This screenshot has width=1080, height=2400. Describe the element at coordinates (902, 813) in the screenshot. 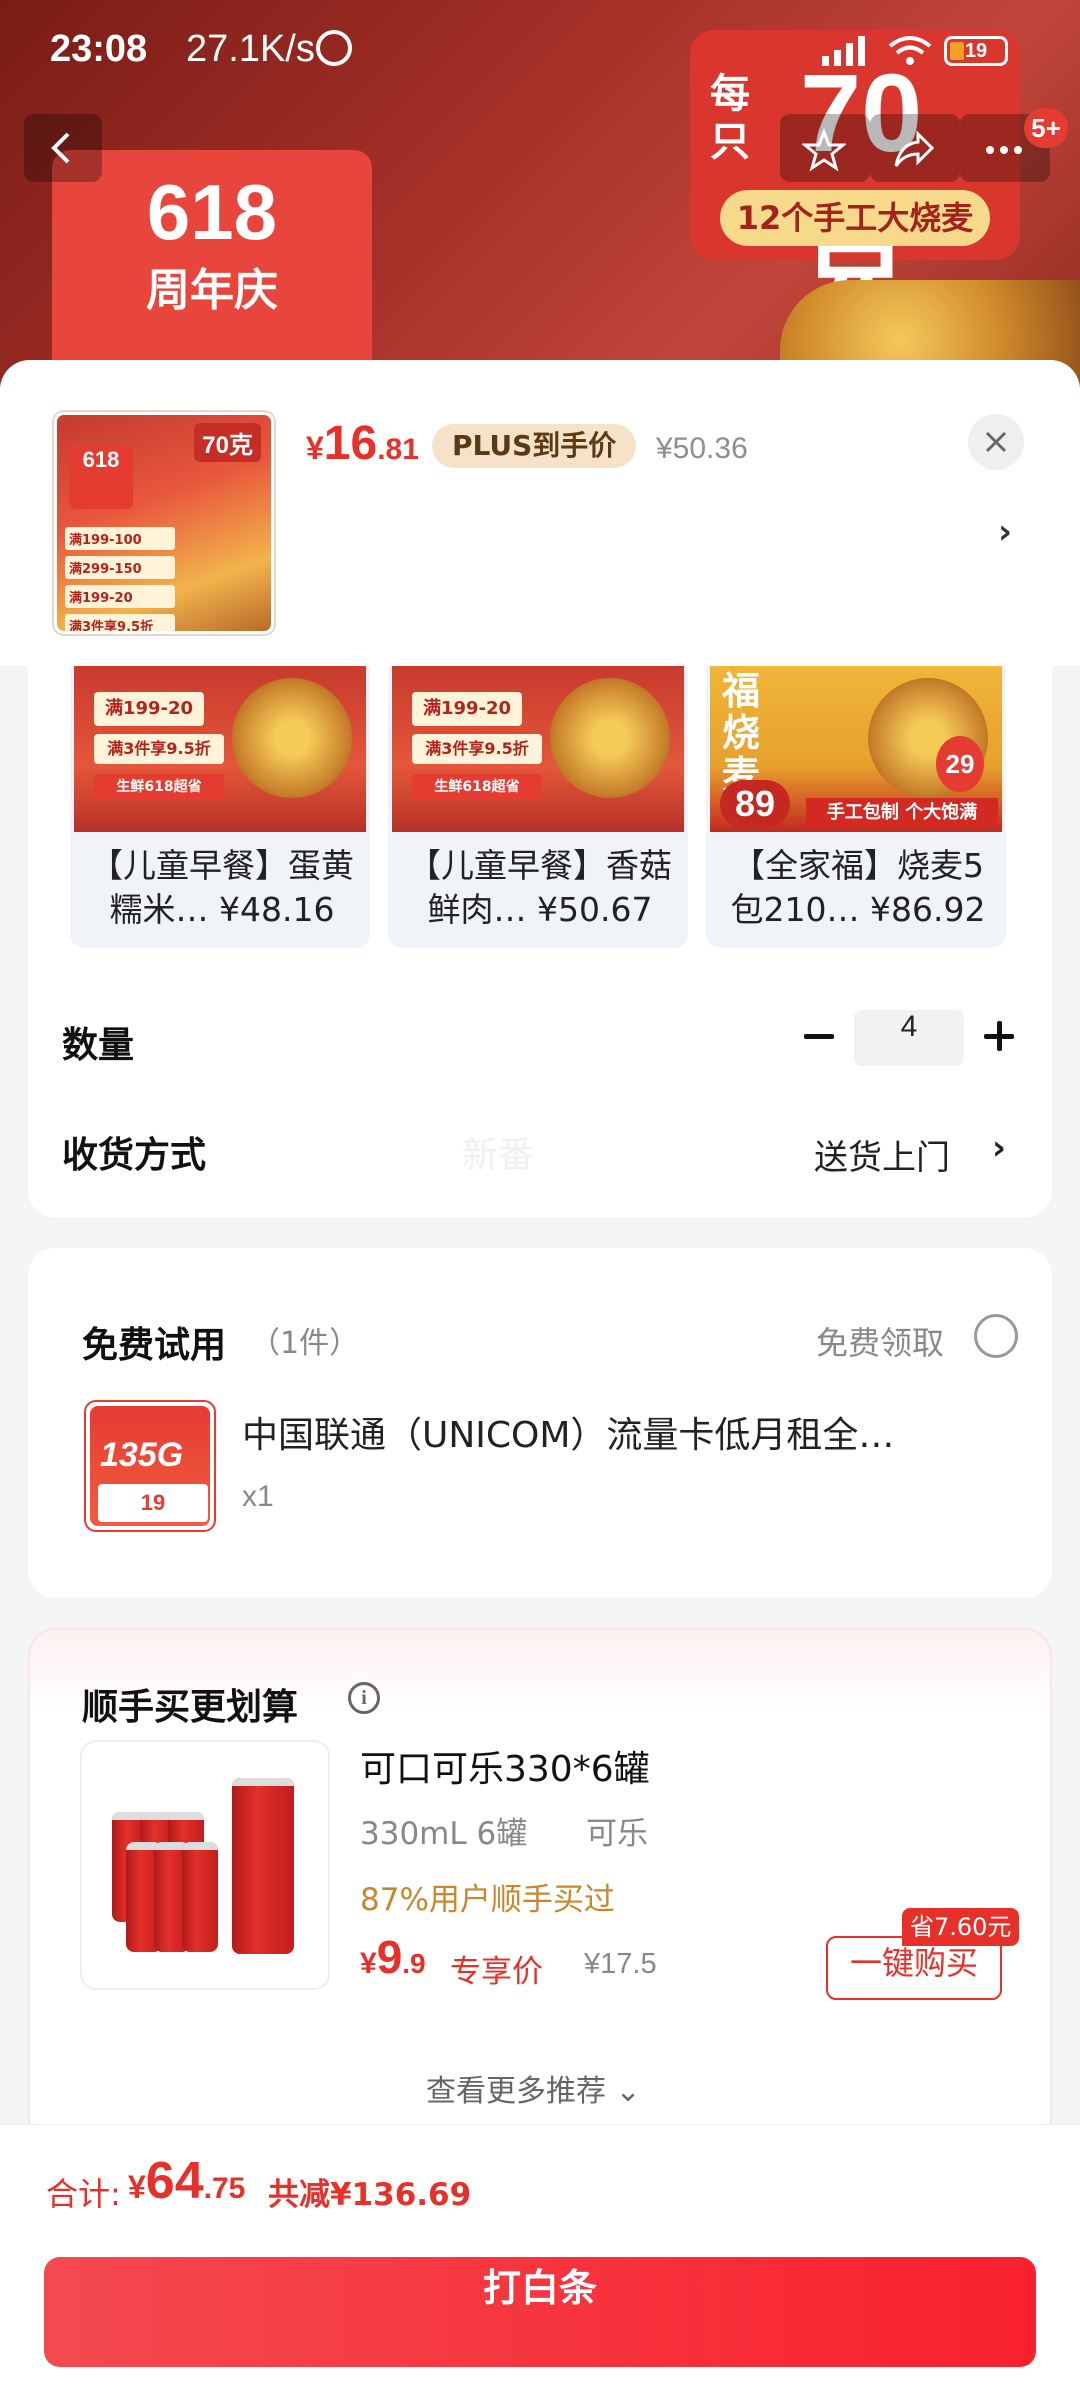

I see `sku-ribbon: 手工包制 个大饱满` at that location.